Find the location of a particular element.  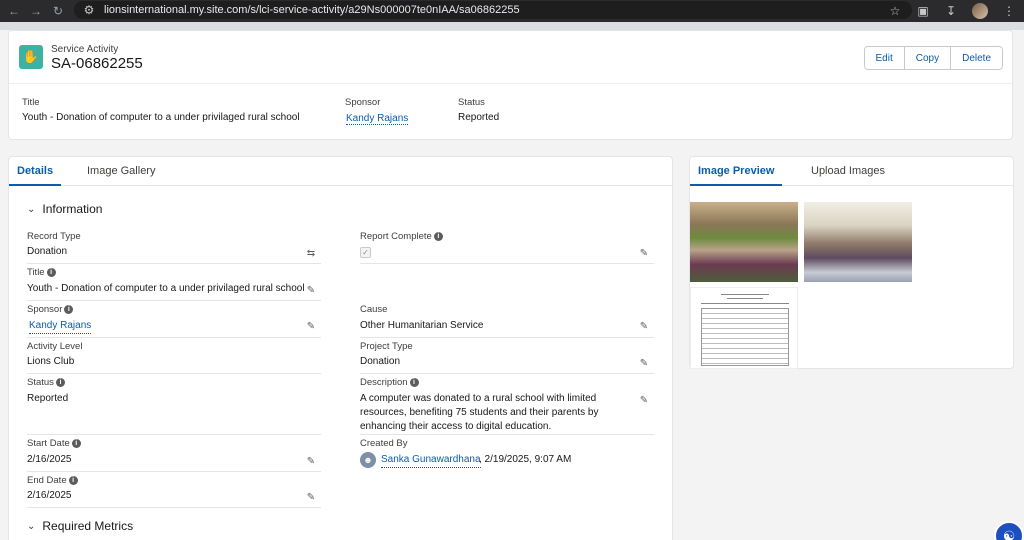

highlight-title-label: Title is located at coordinates (31, 102).